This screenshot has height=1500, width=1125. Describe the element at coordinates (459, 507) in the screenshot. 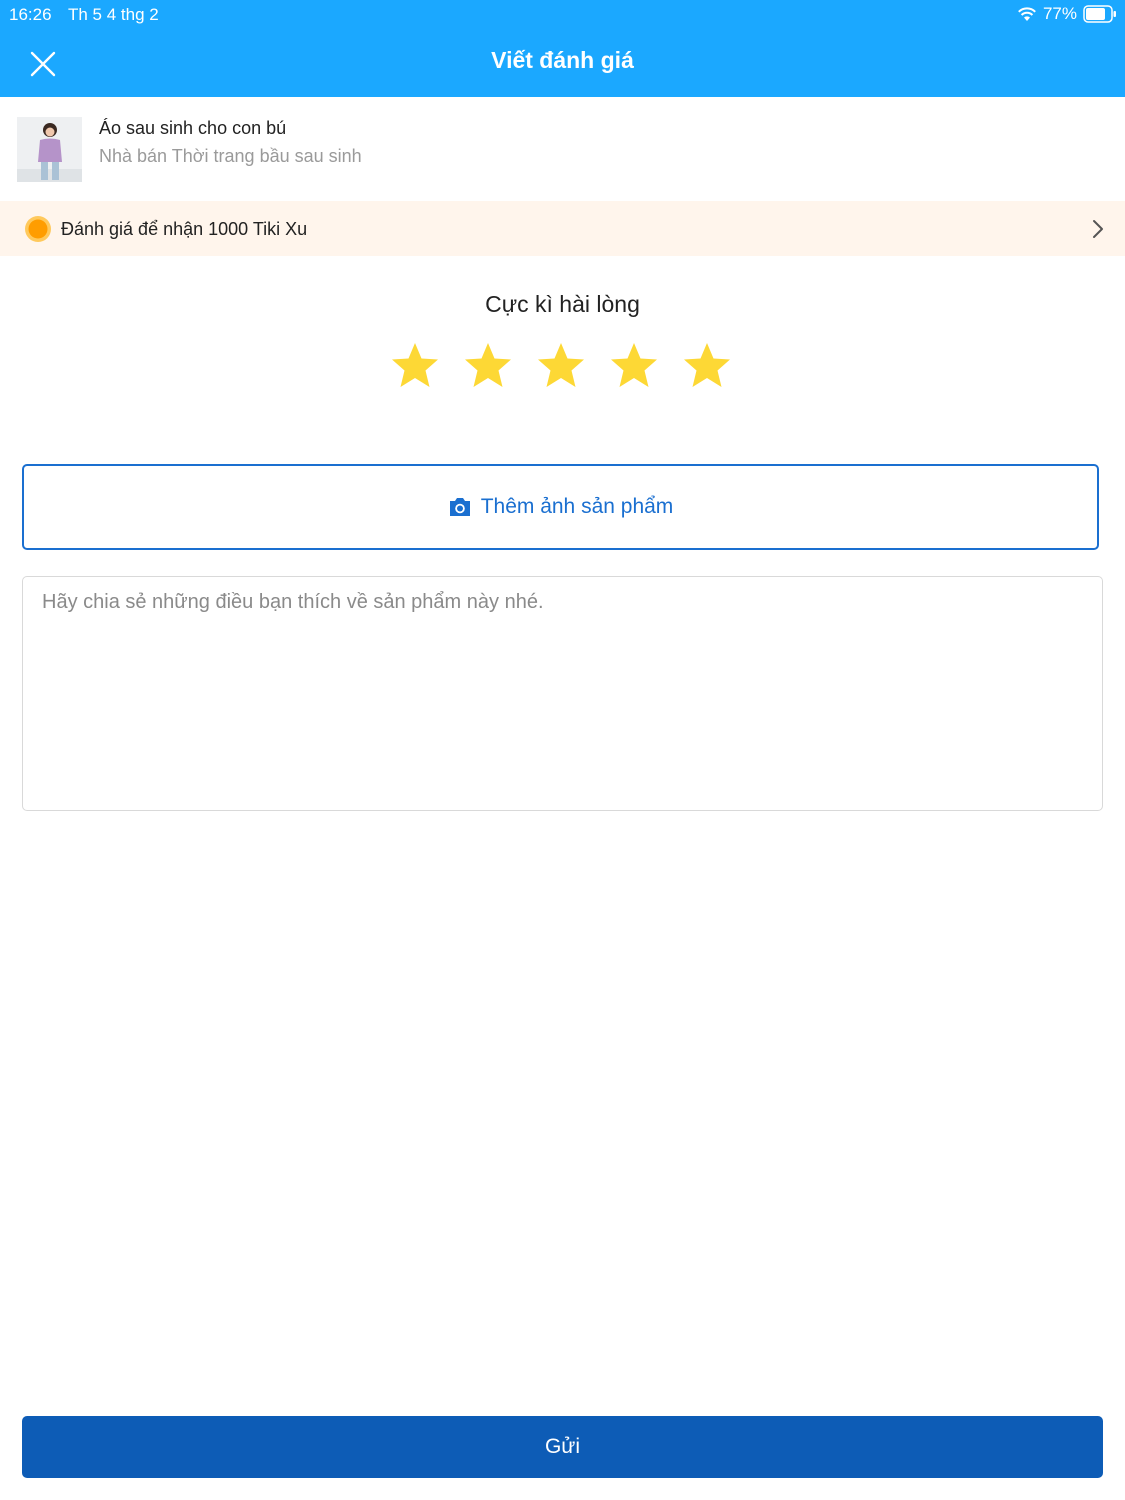

I see `camera-icon` at that location.